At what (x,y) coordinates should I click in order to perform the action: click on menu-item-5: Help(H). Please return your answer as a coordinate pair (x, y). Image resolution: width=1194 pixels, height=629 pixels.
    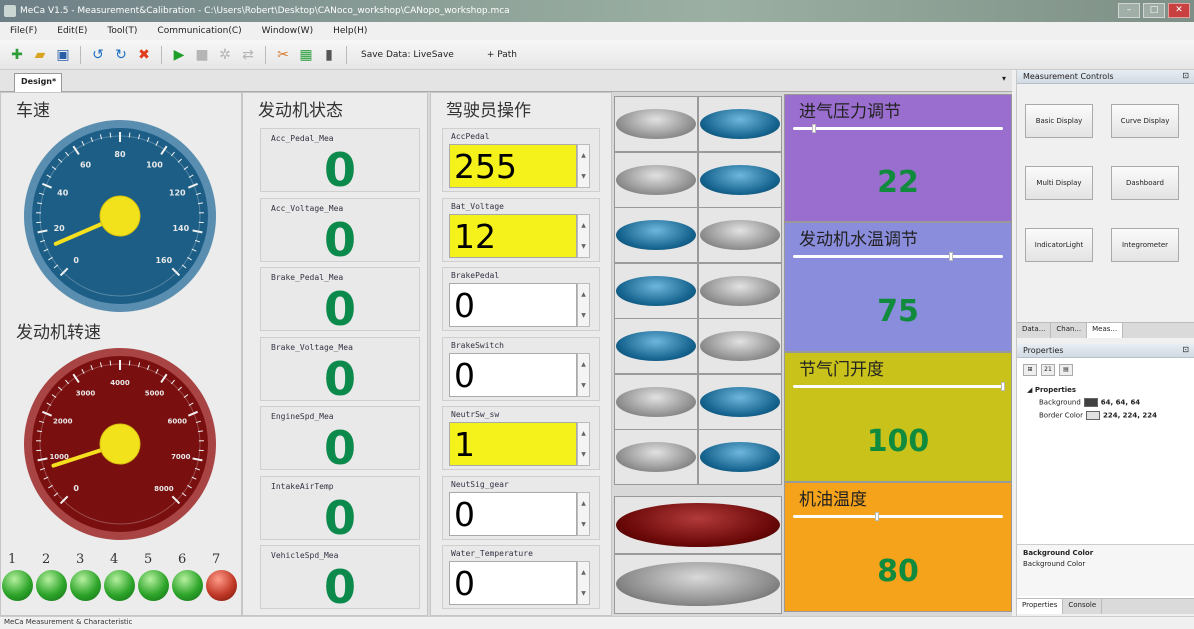
    Looking at the image, I should click on (350, 31).